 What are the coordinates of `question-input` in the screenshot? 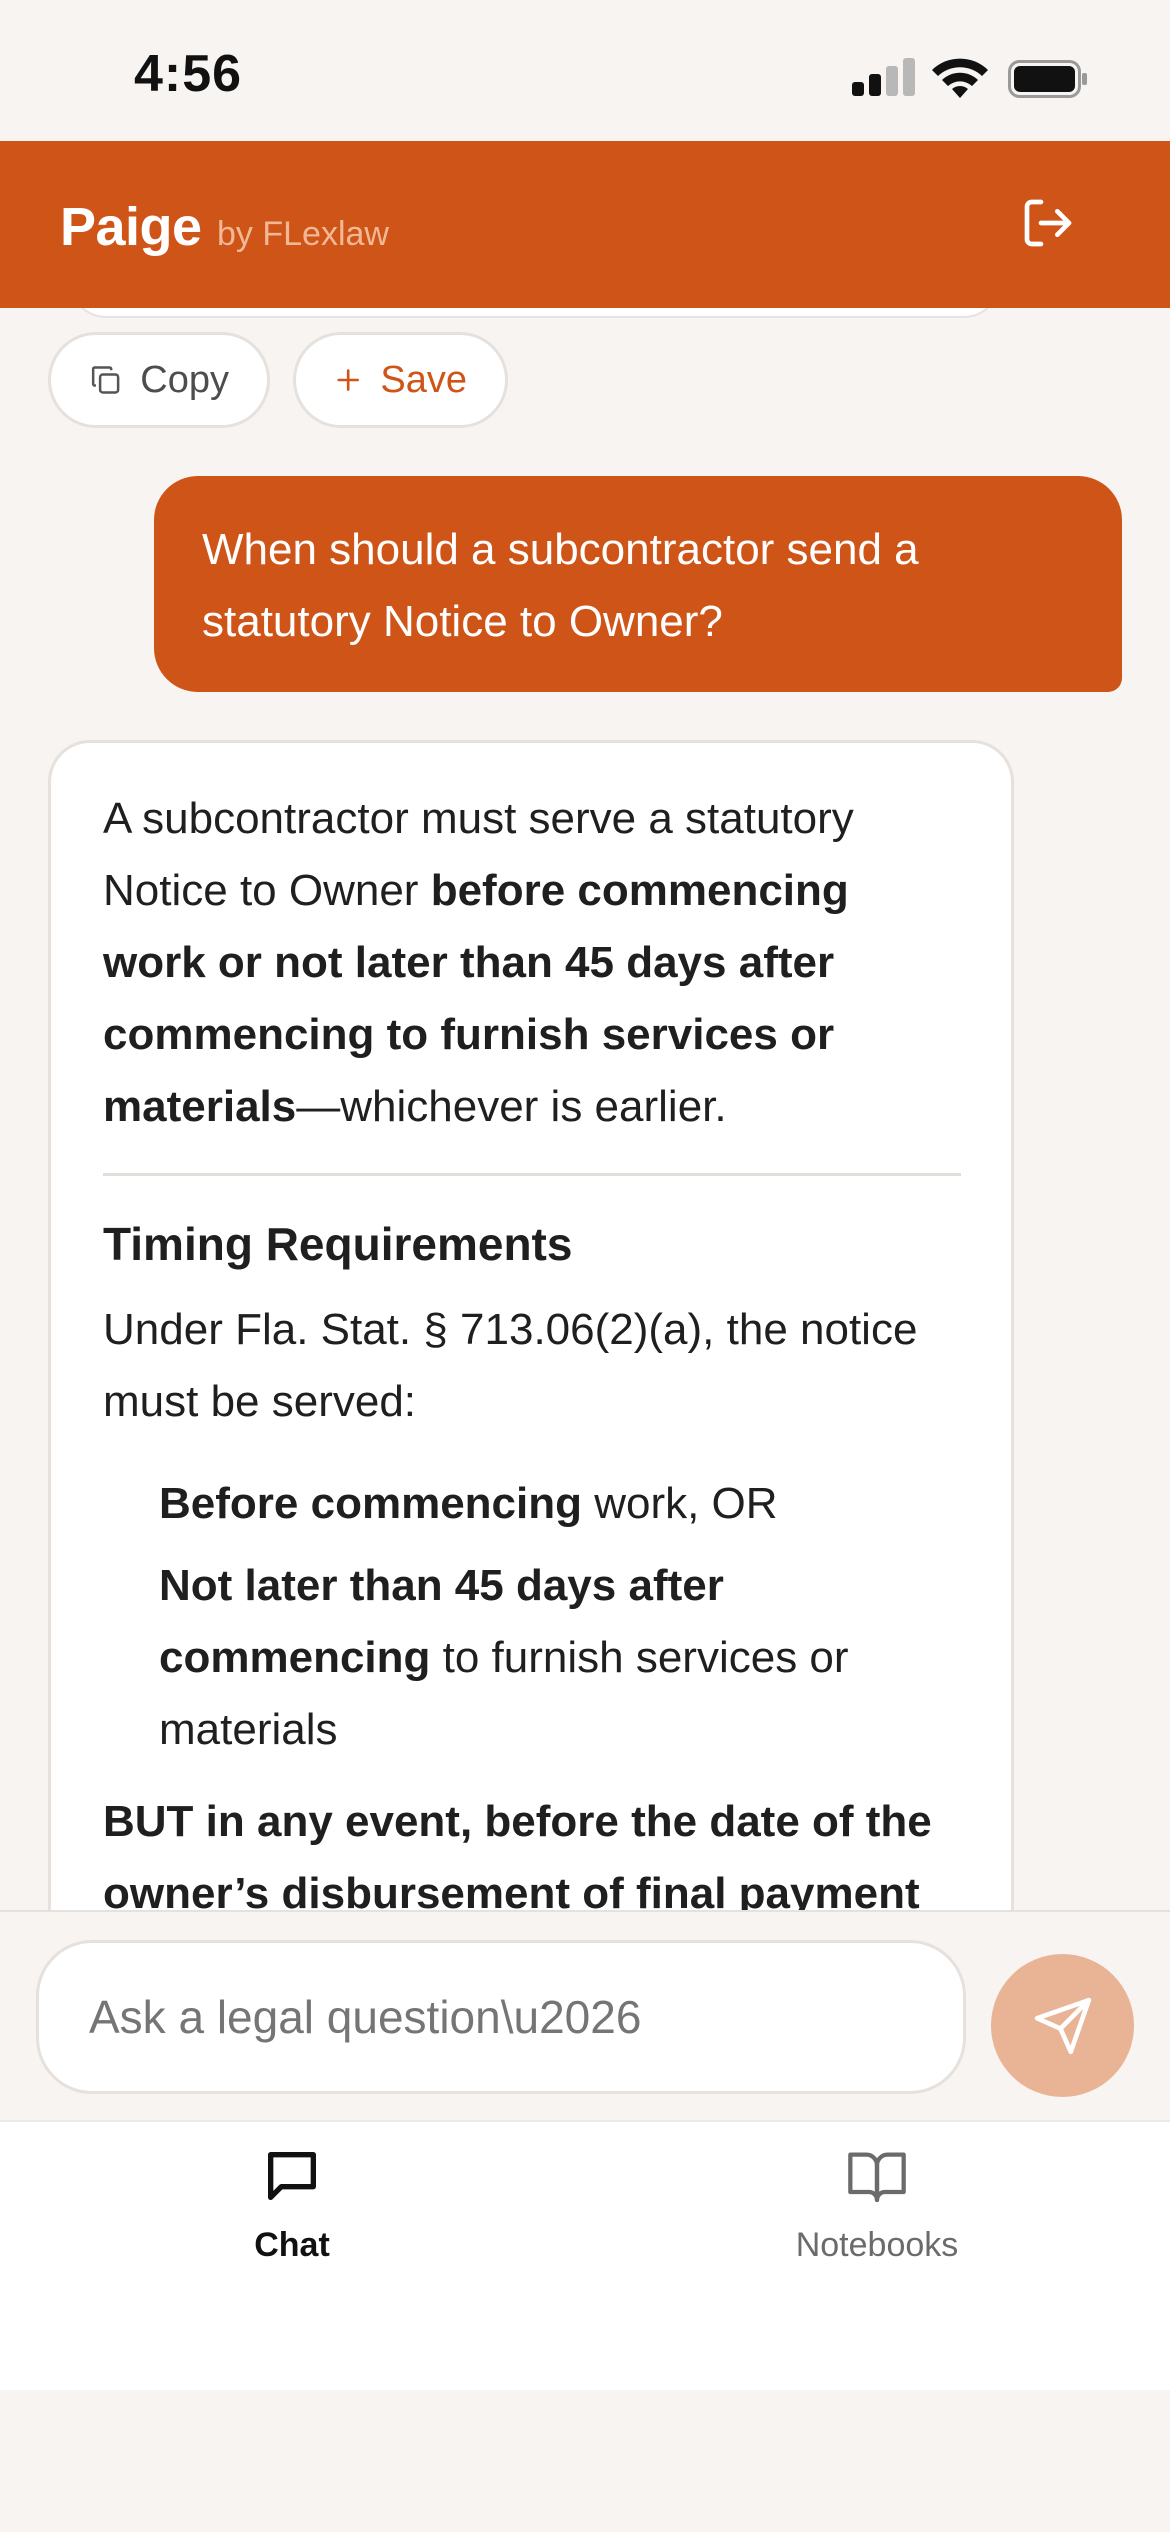 It's located at (501, 2017).